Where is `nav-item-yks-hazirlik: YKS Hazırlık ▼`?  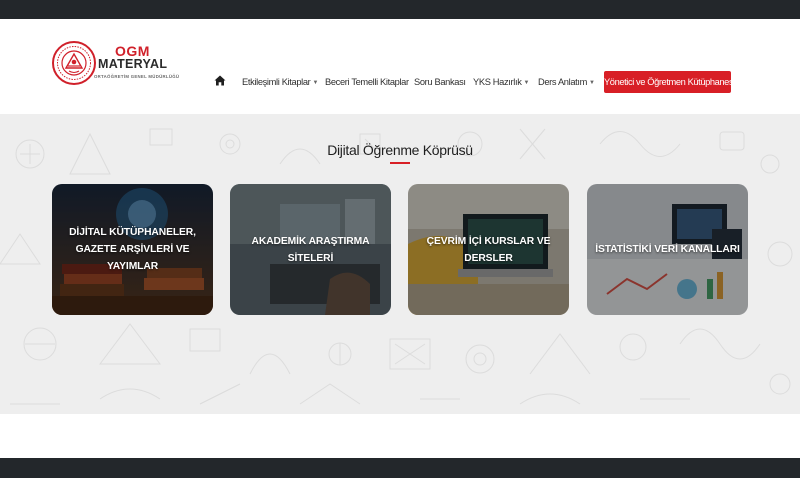 nav-item-yks-hazirlik: YKS Hazırlık ▼ is located at coordinates (501, 83).